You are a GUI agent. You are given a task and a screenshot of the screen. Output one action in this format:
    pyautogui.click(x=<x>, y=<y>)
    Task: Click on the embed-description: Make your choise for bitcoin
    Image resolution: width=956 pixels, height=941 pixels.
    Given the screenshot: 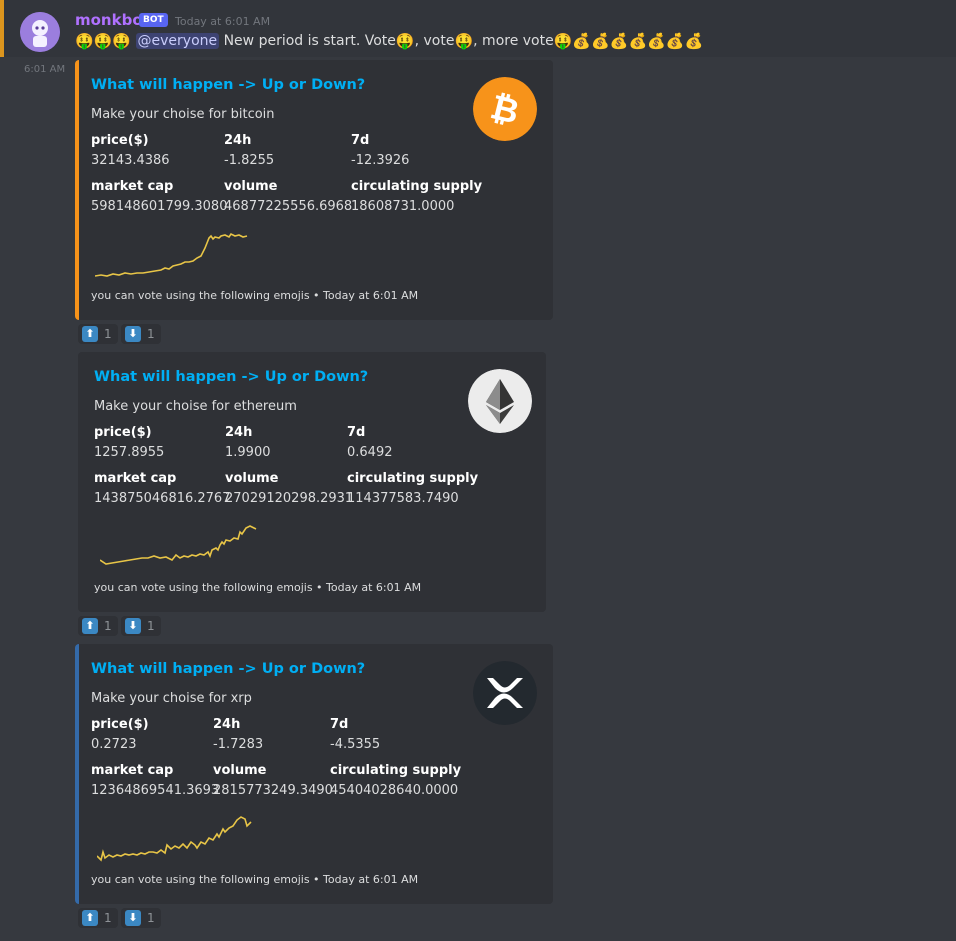 What is the action you would take?
    pyautogui.click(x=183, y=114)
    